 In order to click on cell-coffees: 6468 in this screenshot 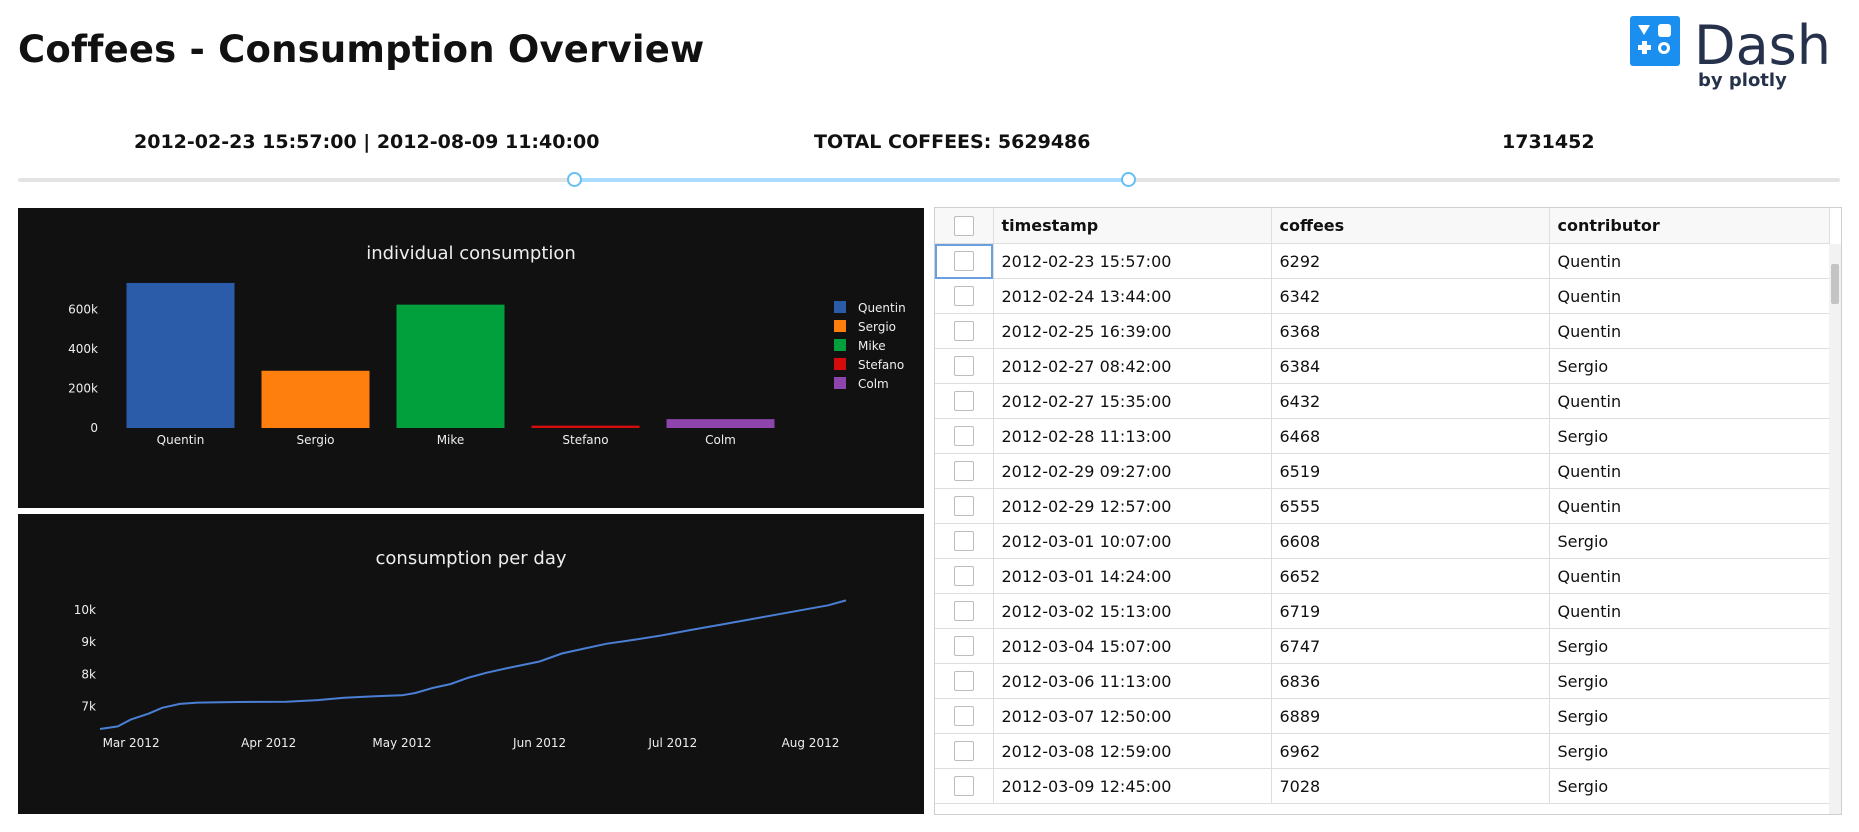, I will do `click(1410, 436)`.